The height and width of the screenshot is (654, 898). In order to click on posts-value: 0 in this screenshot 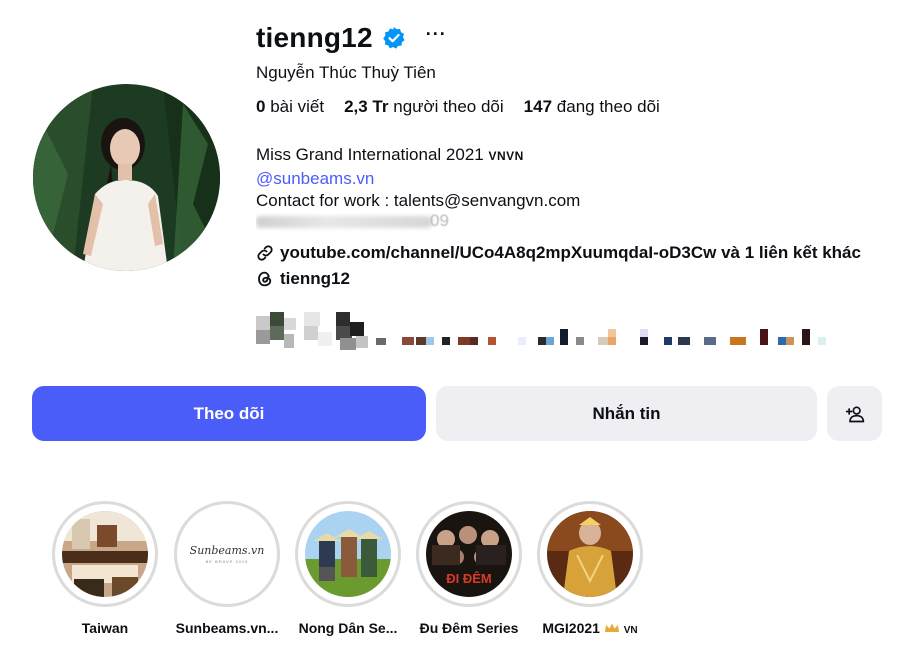, I will do `click(261, 106)`.